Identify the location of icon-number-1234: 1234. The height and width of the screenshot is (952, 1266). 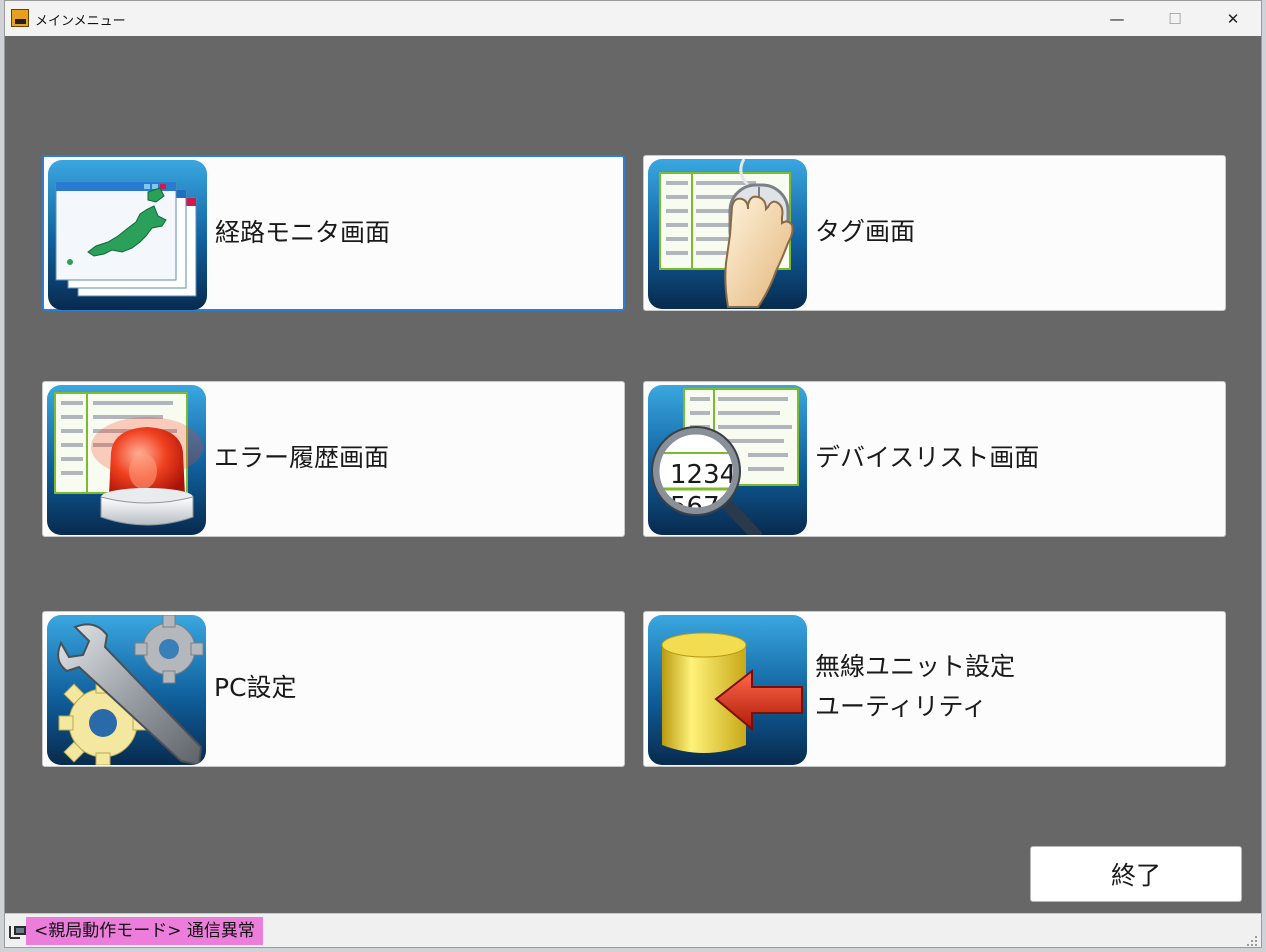
(703, 475).